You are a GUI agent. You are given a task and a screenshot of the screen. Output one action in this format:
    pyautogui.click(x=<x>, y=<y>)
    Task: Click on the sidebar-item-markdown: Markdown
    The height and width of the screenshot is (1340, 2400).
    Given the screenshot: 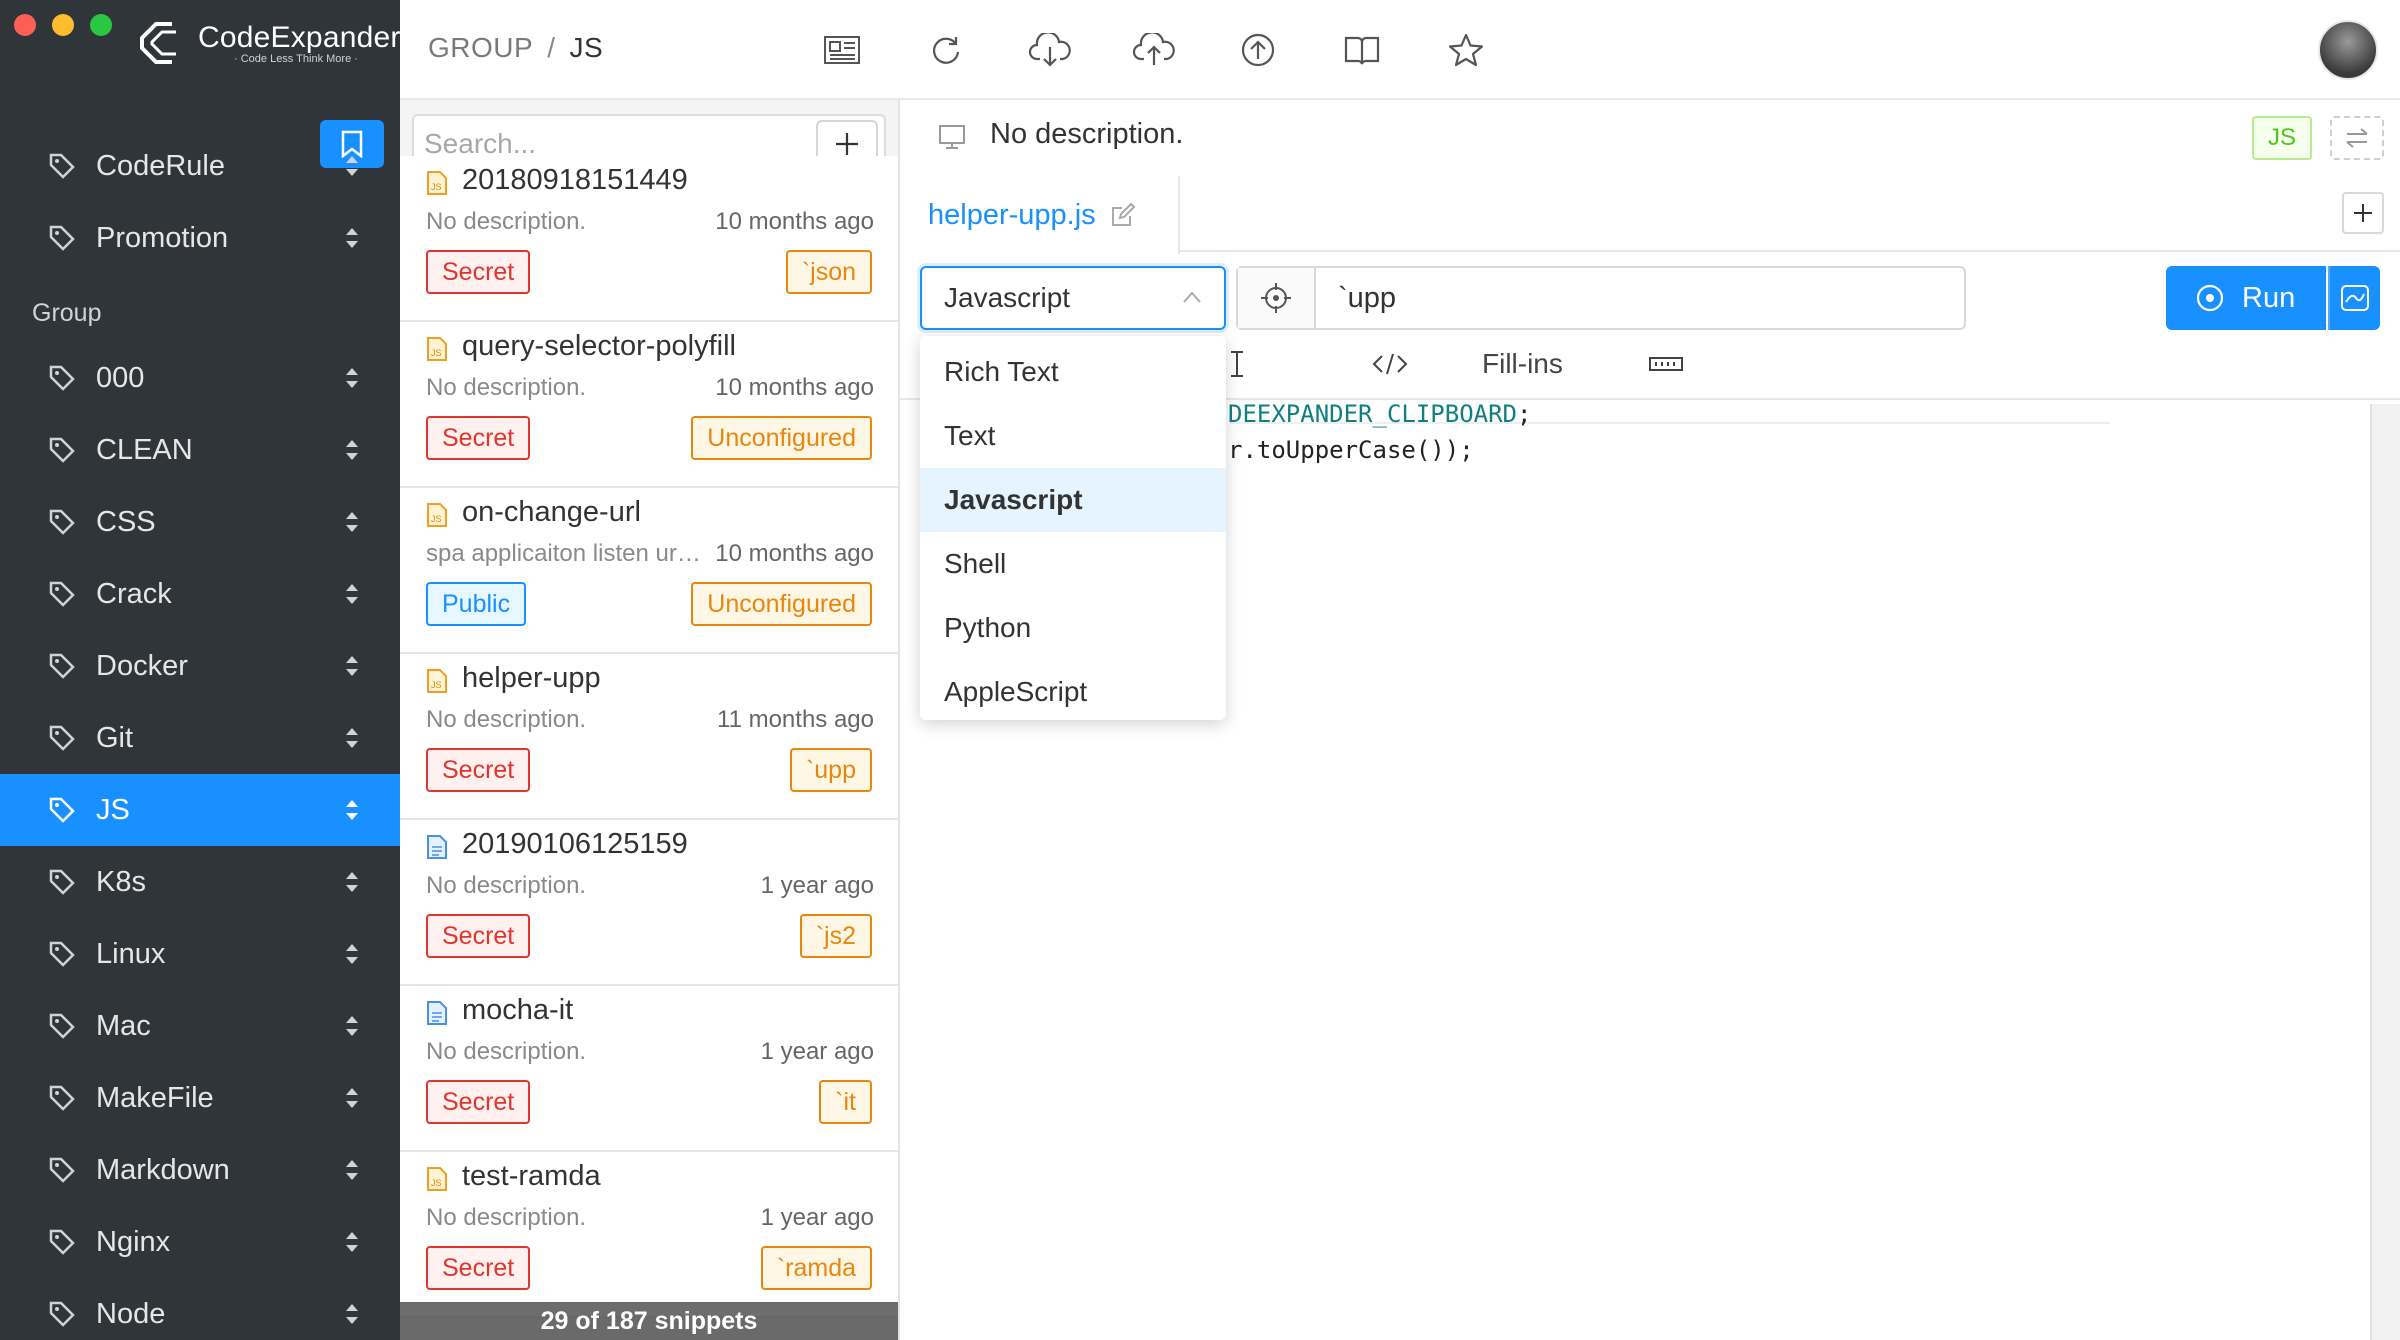 What is the action you would take?
    pyautogui.click(x=200, y=1170)
    